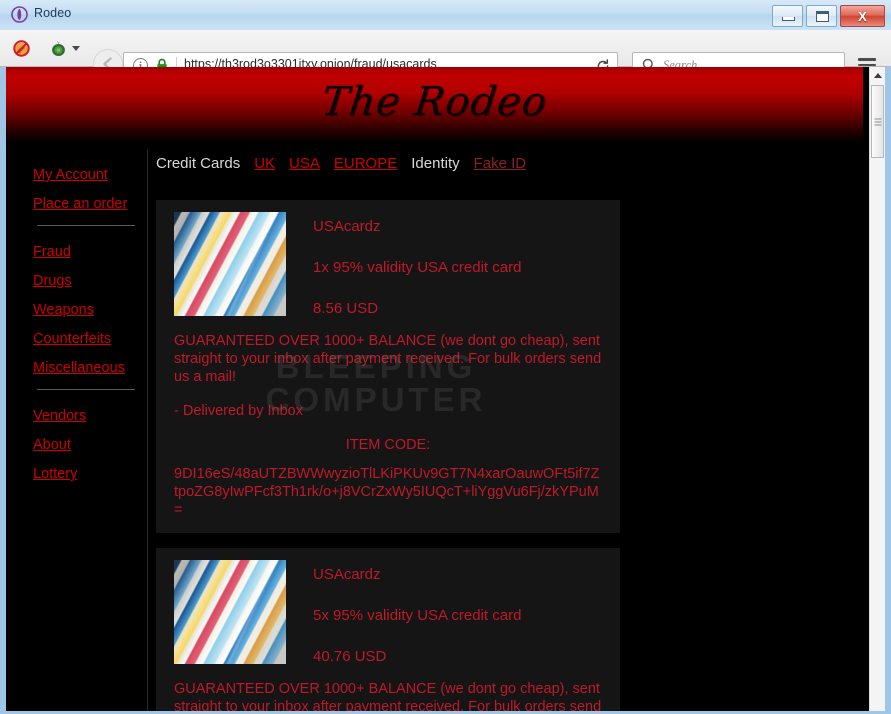 Image resolution: width=891 pixels, height=714 pixels. I want to click on maximize-icon, so click(822, 16).